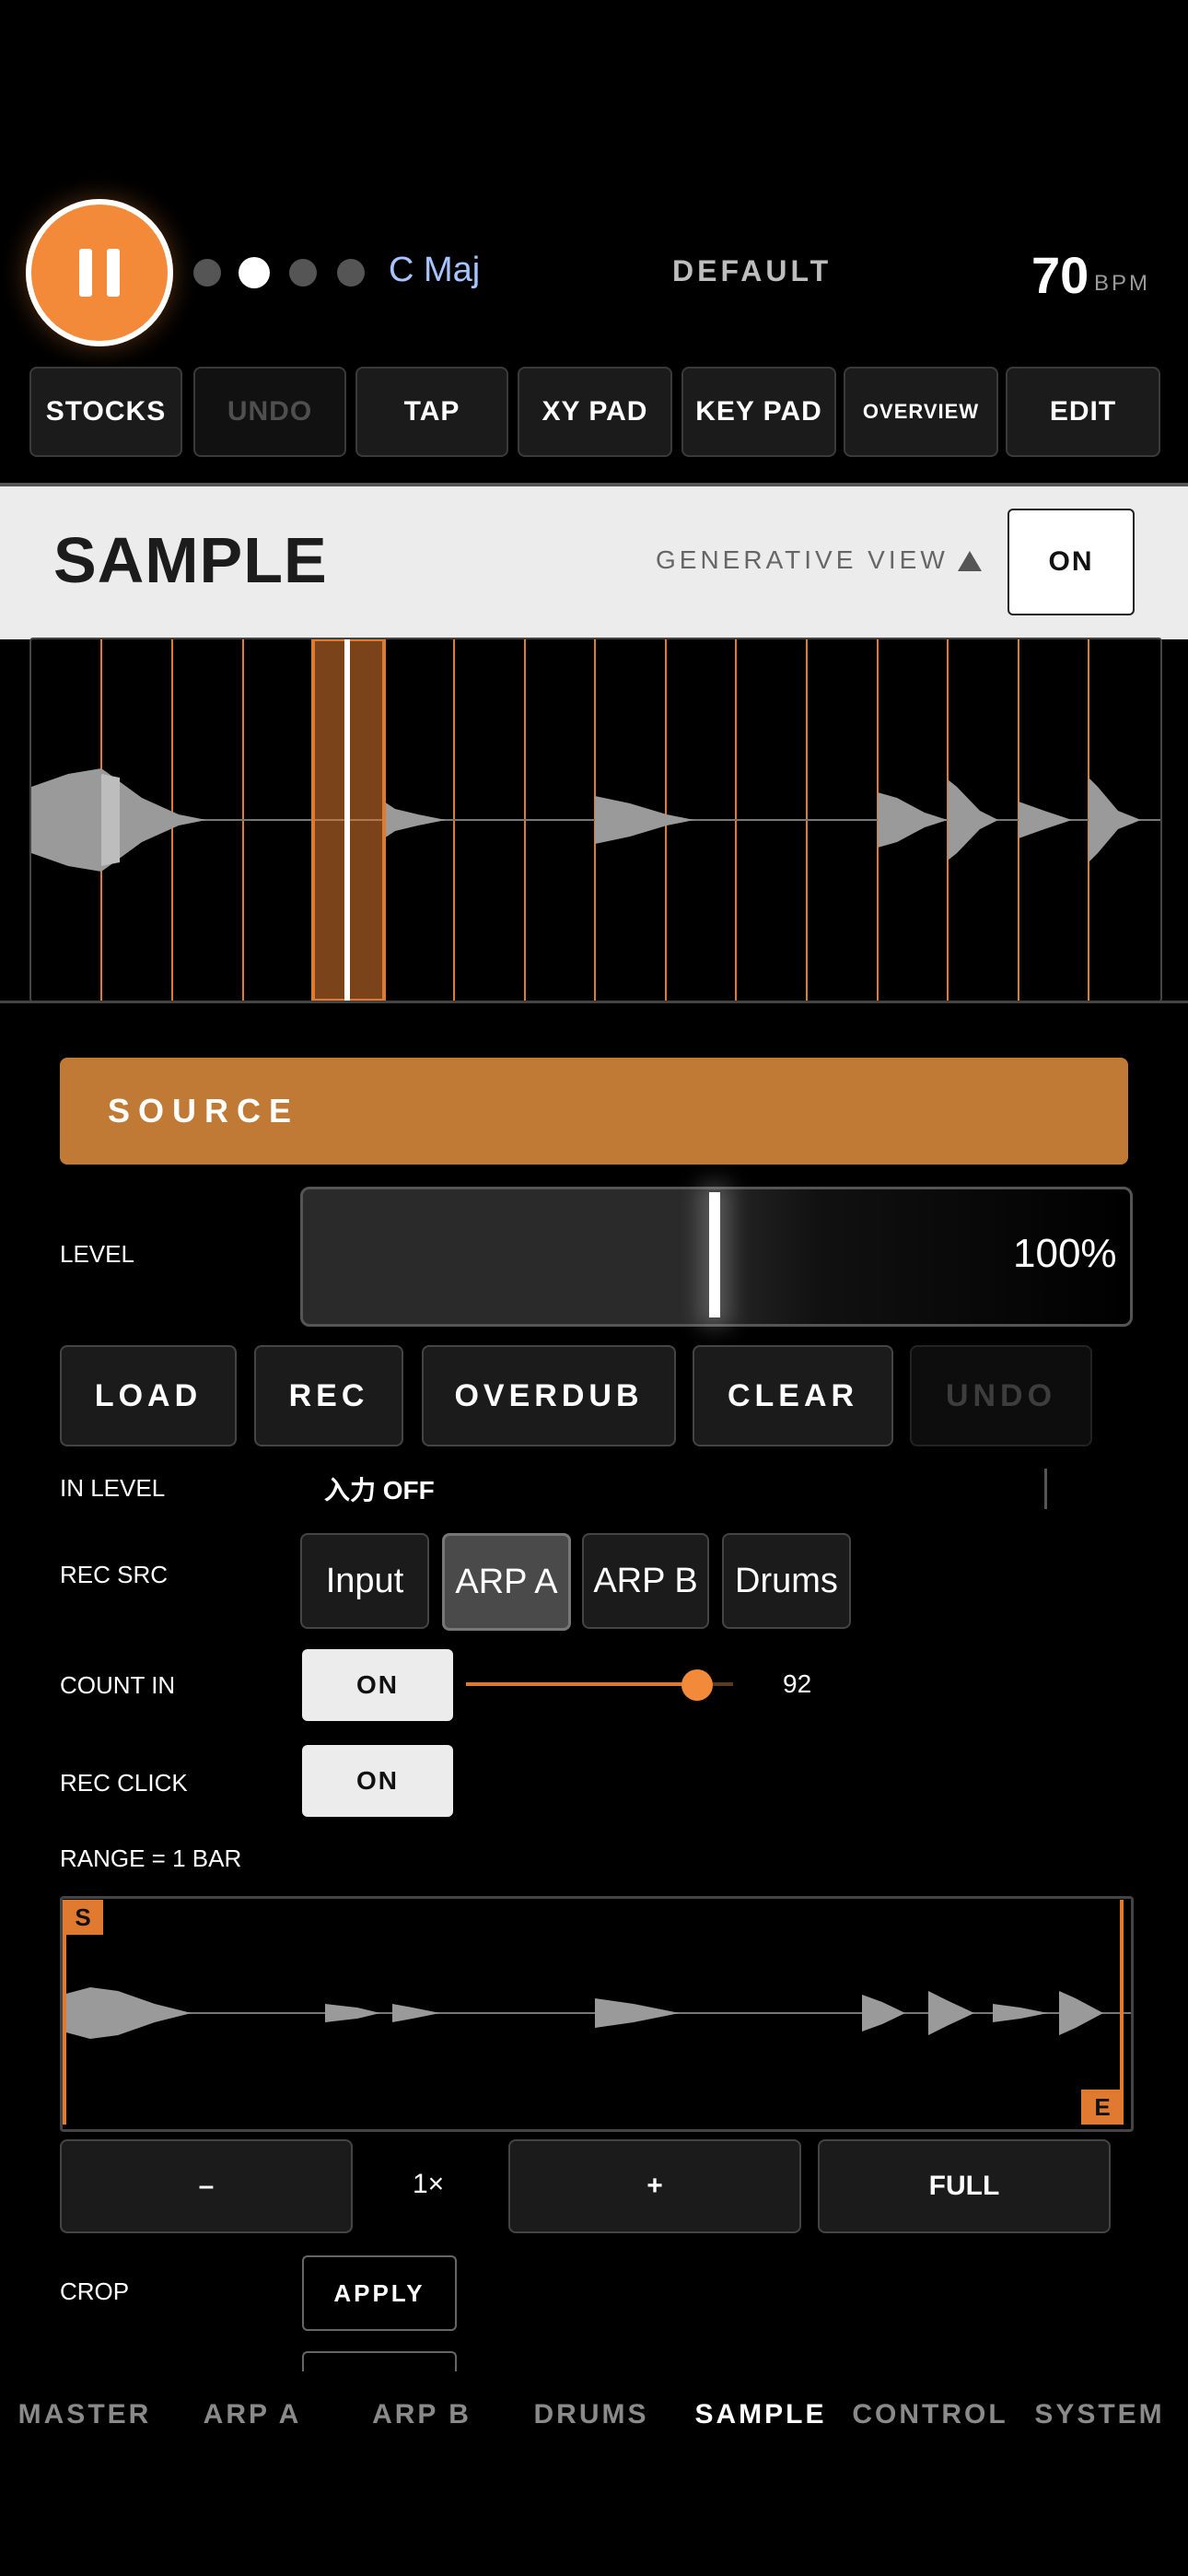 The image size is (1188, 2576). Describe the element at coordinates (83, 1917) in the screenshot. I see `range-start-marker: S` at that location.